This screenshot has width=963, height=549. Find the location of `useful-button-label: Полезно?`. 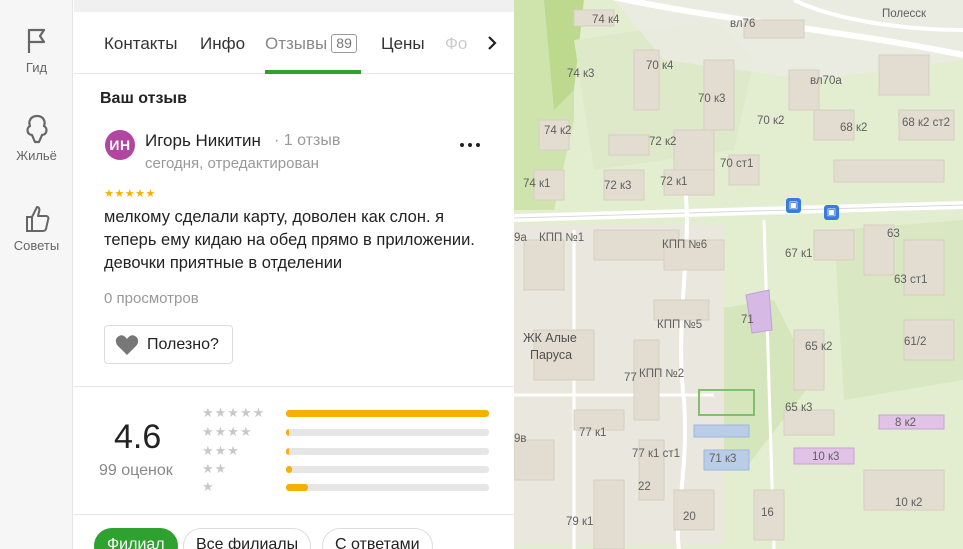

useful-button-label: Полезно? is located at coordinates (183, 344).